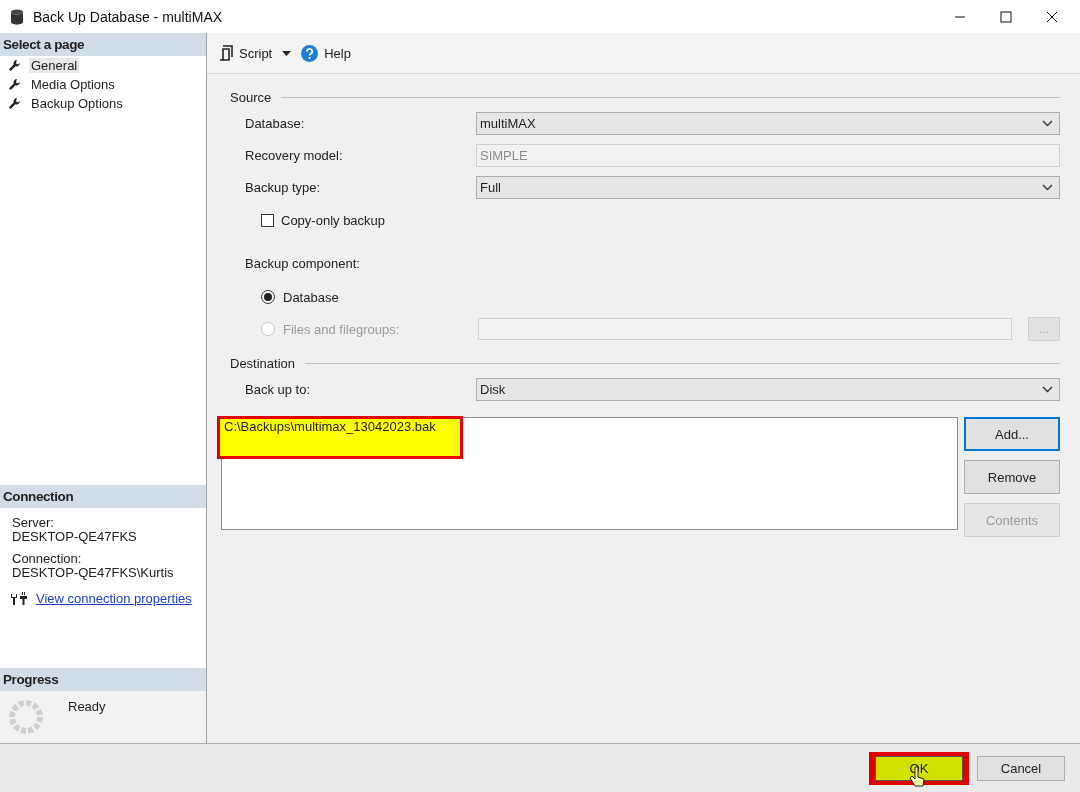 This screenshot has height=792, width=1080. Describe the element at coordinates (303, 263) in the screenshot. I see `field-label: Backup component:` at that location.